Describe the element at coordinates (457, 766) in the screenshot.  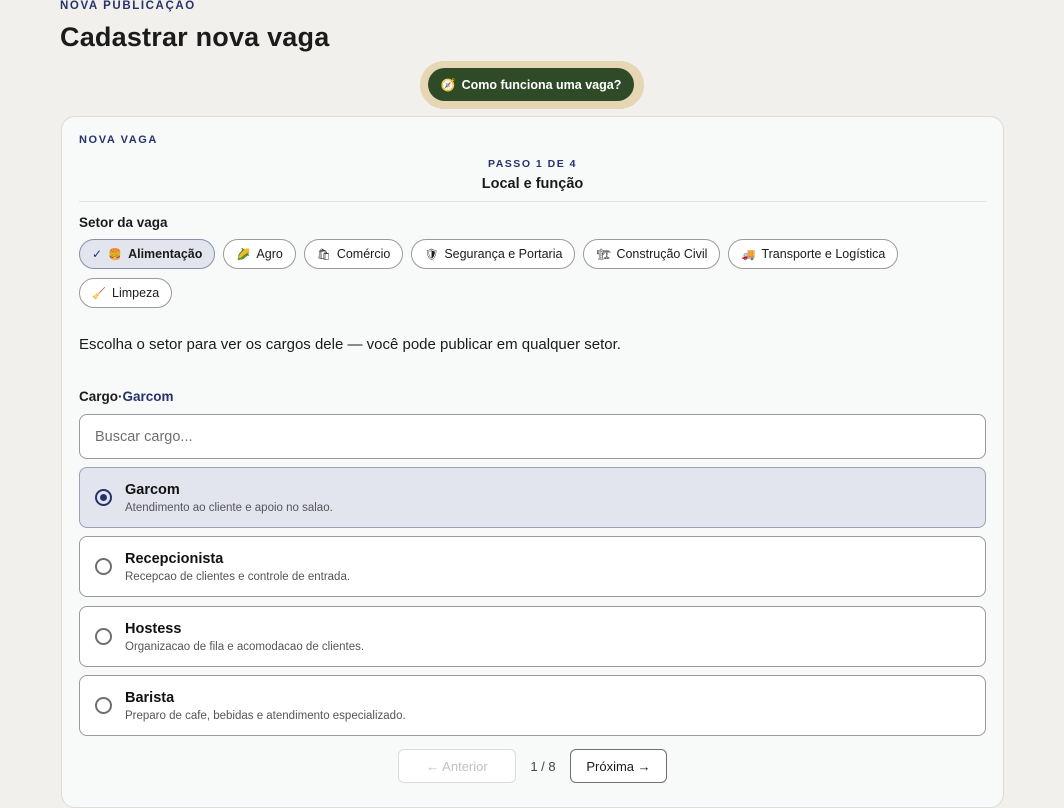
I see `previous-page-button: ← Anterior` at that location.